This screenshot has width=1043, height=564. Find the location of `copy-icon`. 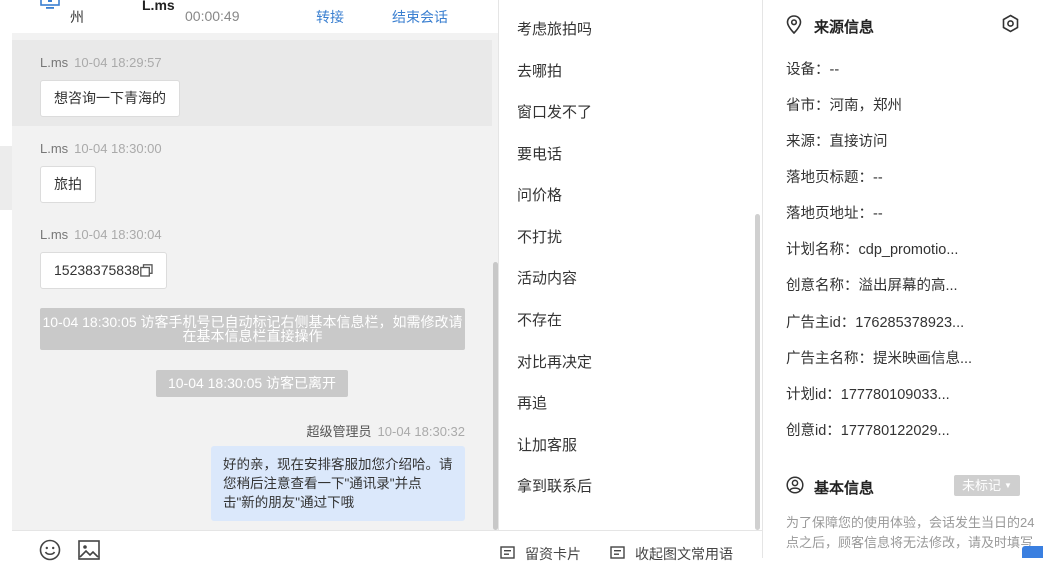

copy-icon is located at coordinates (146, 270).